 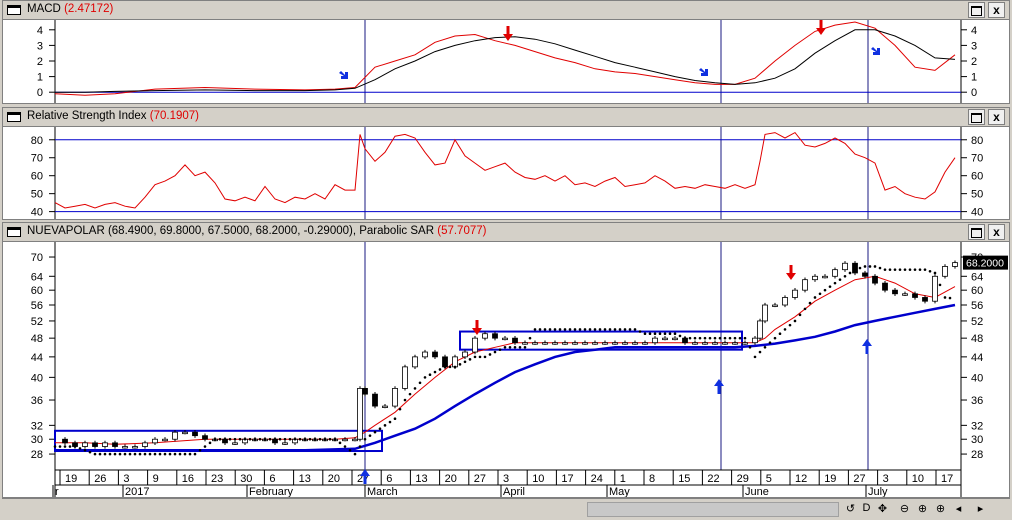 I want to click on x-month-label: February, so click(x=271, y=491).